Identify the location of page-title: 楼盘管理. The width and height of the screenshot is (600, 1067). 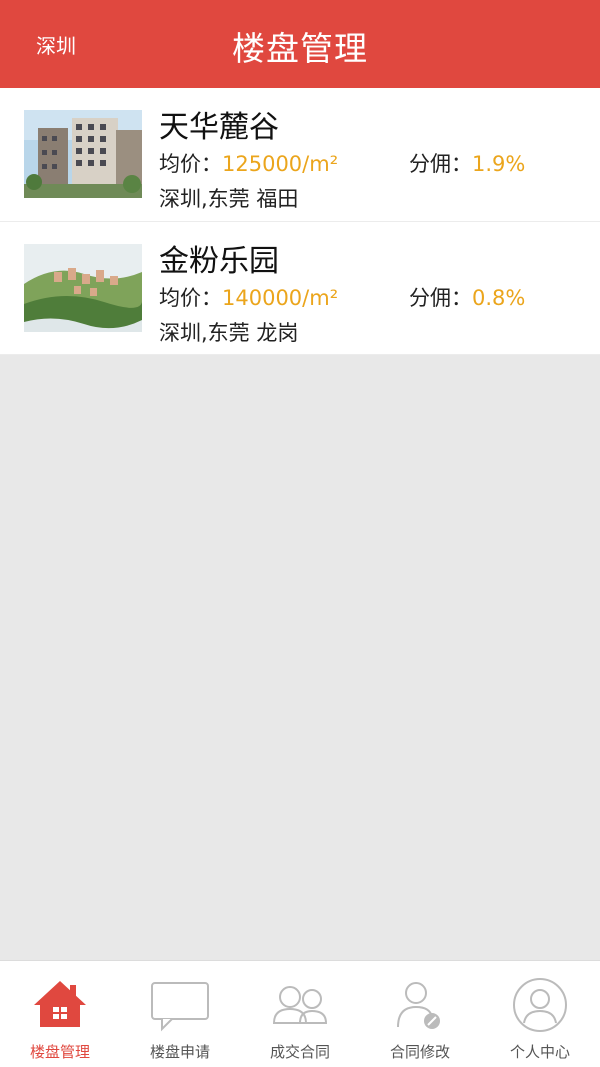
(300, 48).